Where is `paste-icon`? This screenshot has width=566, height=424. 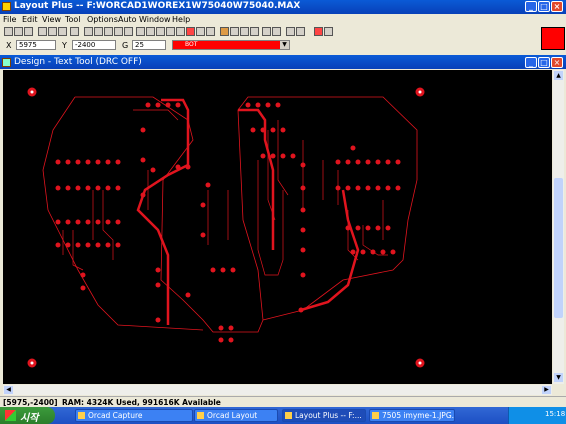
paste-icon is located at coordinates (62, 31).